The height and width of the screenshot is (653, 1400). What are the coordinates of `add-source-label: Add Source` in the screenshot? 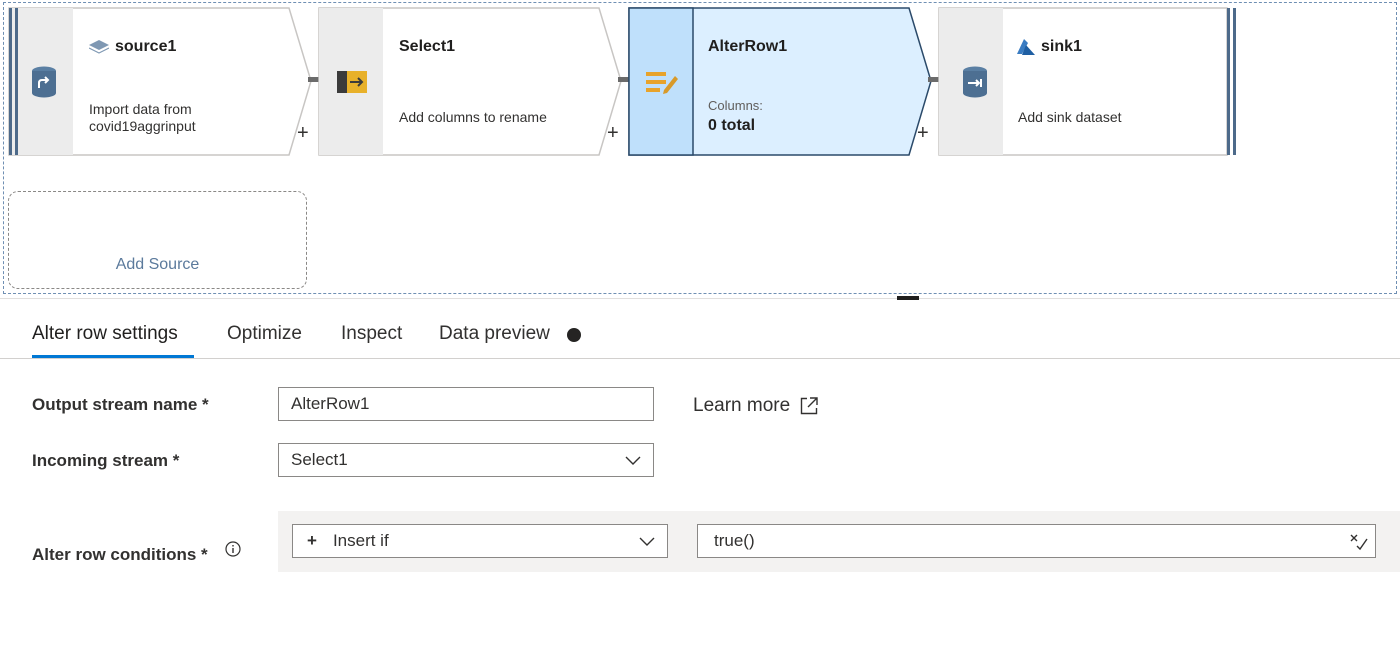 It's located at (157, 264).